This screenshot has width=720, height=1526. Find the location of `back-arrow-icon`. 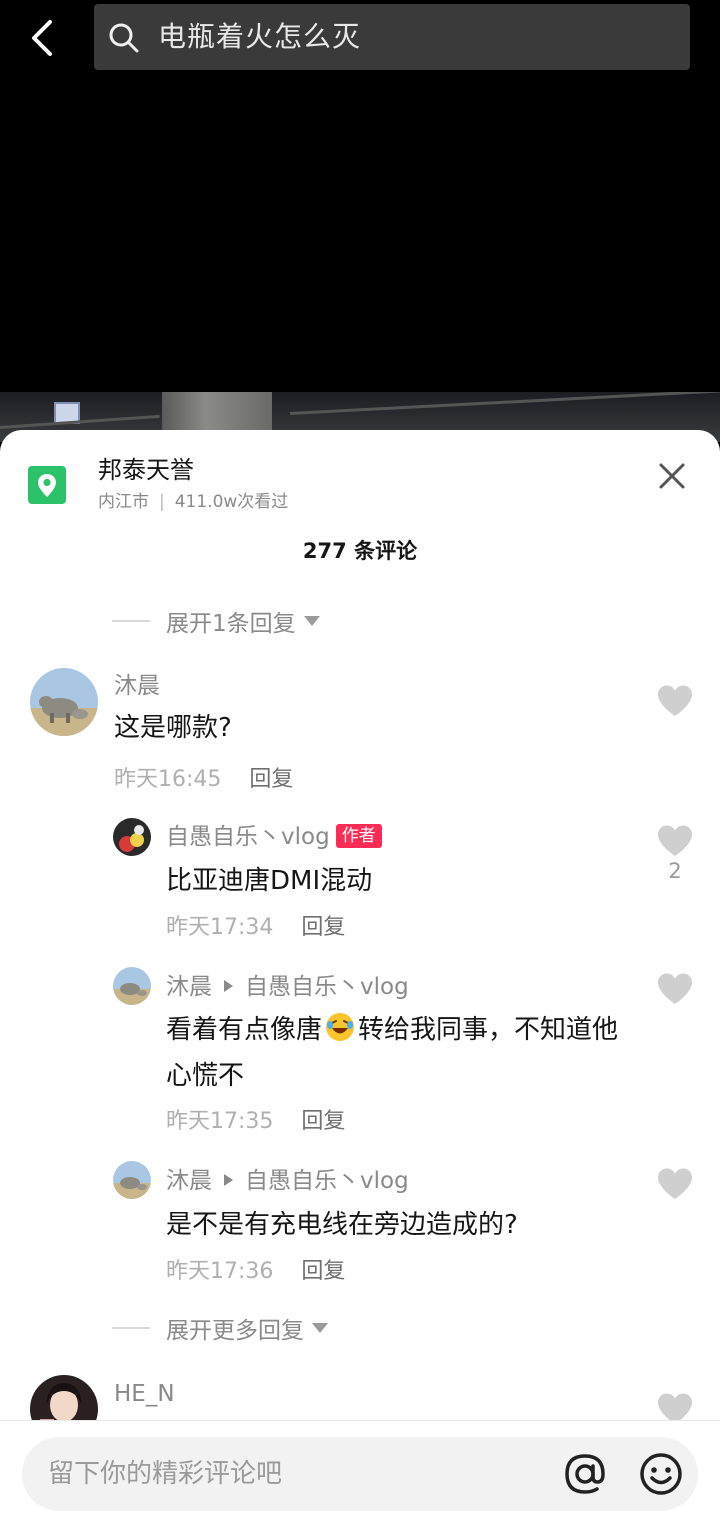

back-arrow-icon is located at coordinates (42, 38).